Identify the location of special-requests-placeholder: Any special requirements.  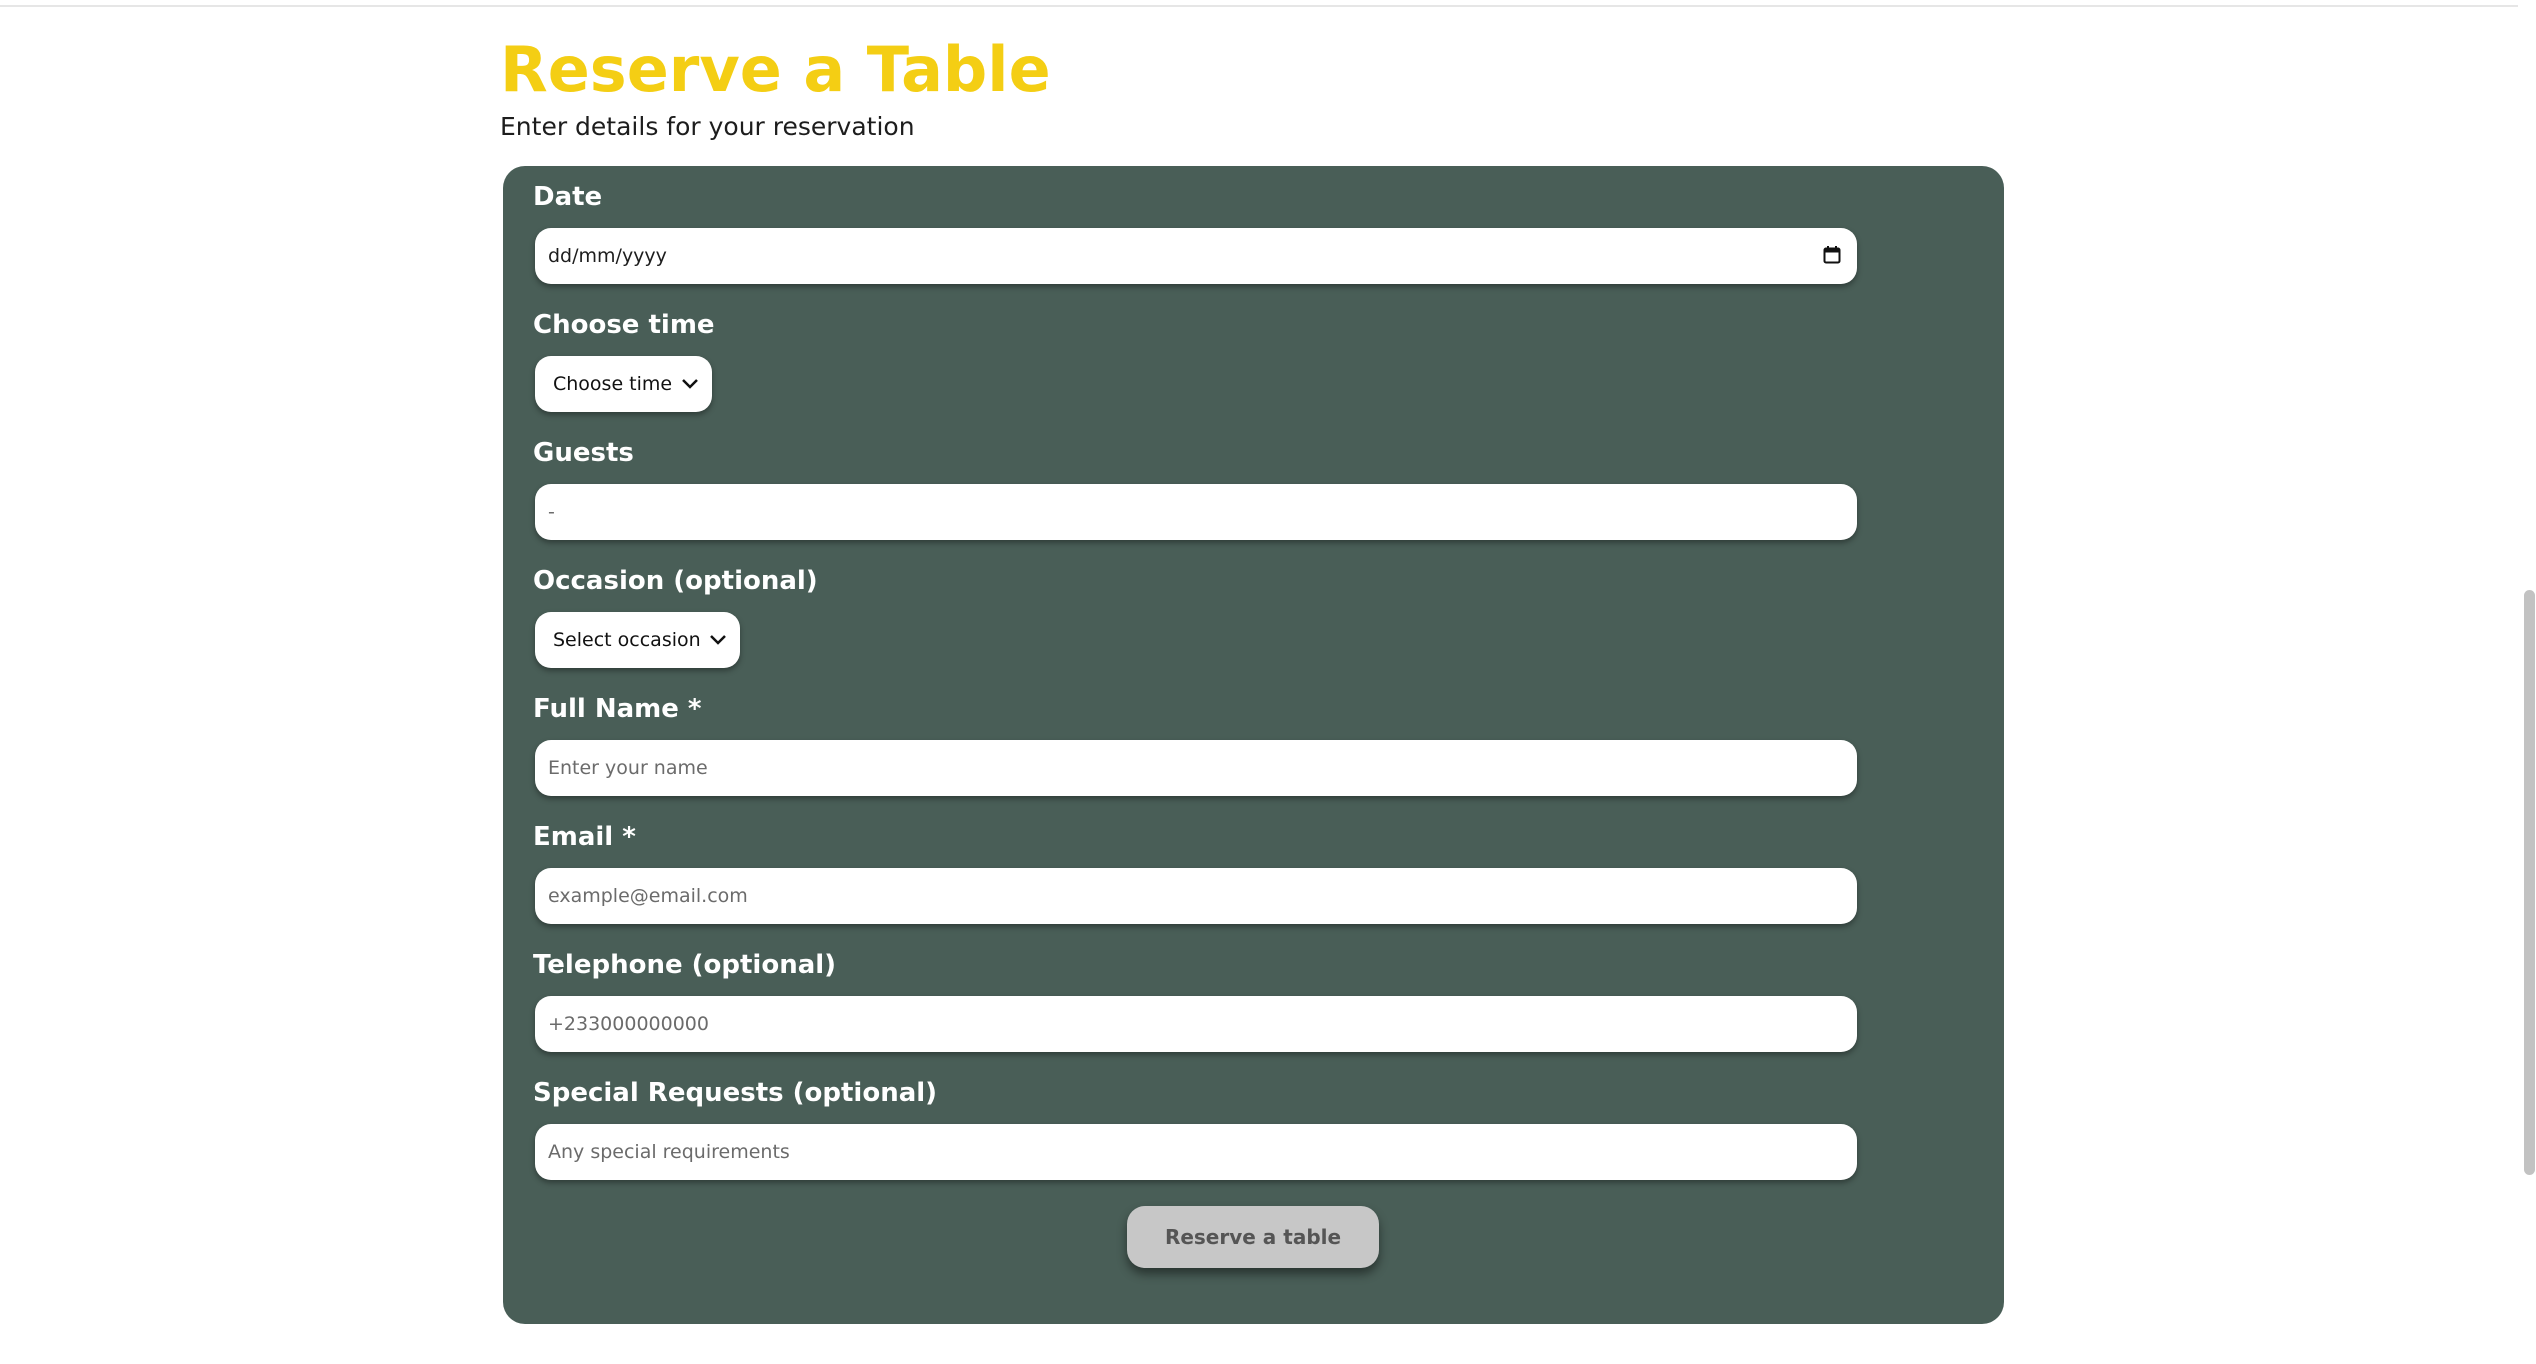
(669, 1152).